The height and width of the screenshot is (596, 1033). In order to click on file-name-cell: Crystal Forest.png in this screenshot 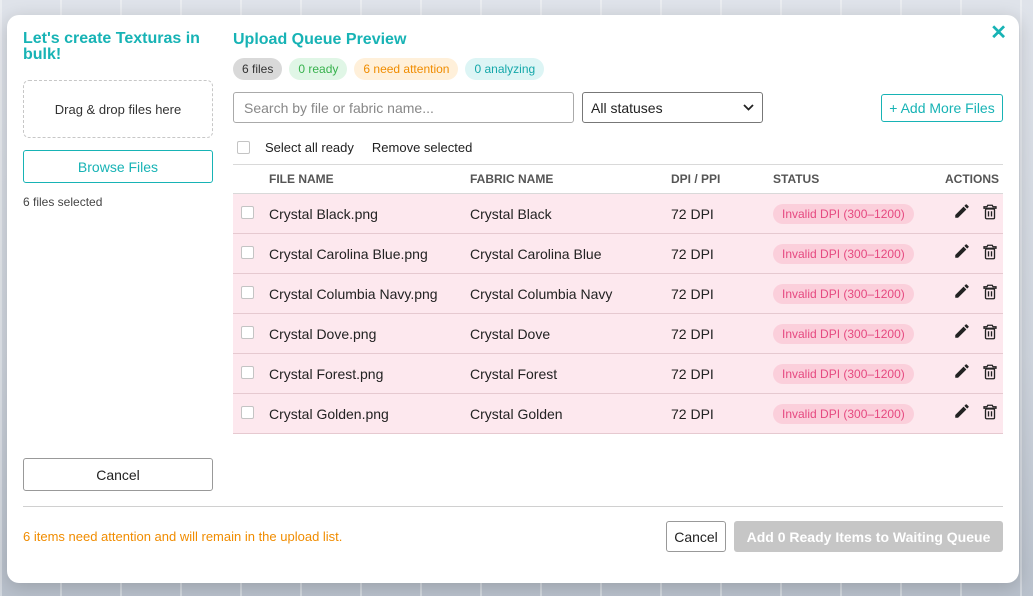, I will do `click(369, 373)`.